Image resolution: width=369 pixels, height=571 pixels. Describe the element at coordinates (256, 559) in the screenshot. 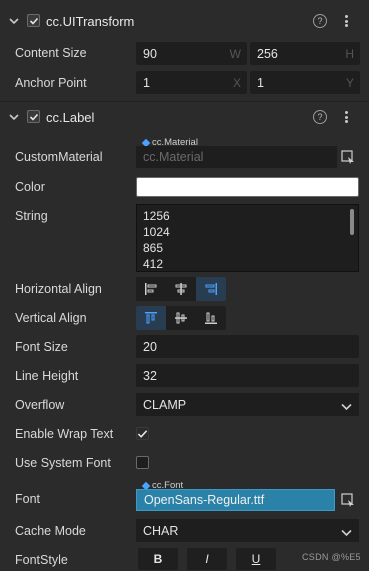

I see `underline-button: U` at that location.